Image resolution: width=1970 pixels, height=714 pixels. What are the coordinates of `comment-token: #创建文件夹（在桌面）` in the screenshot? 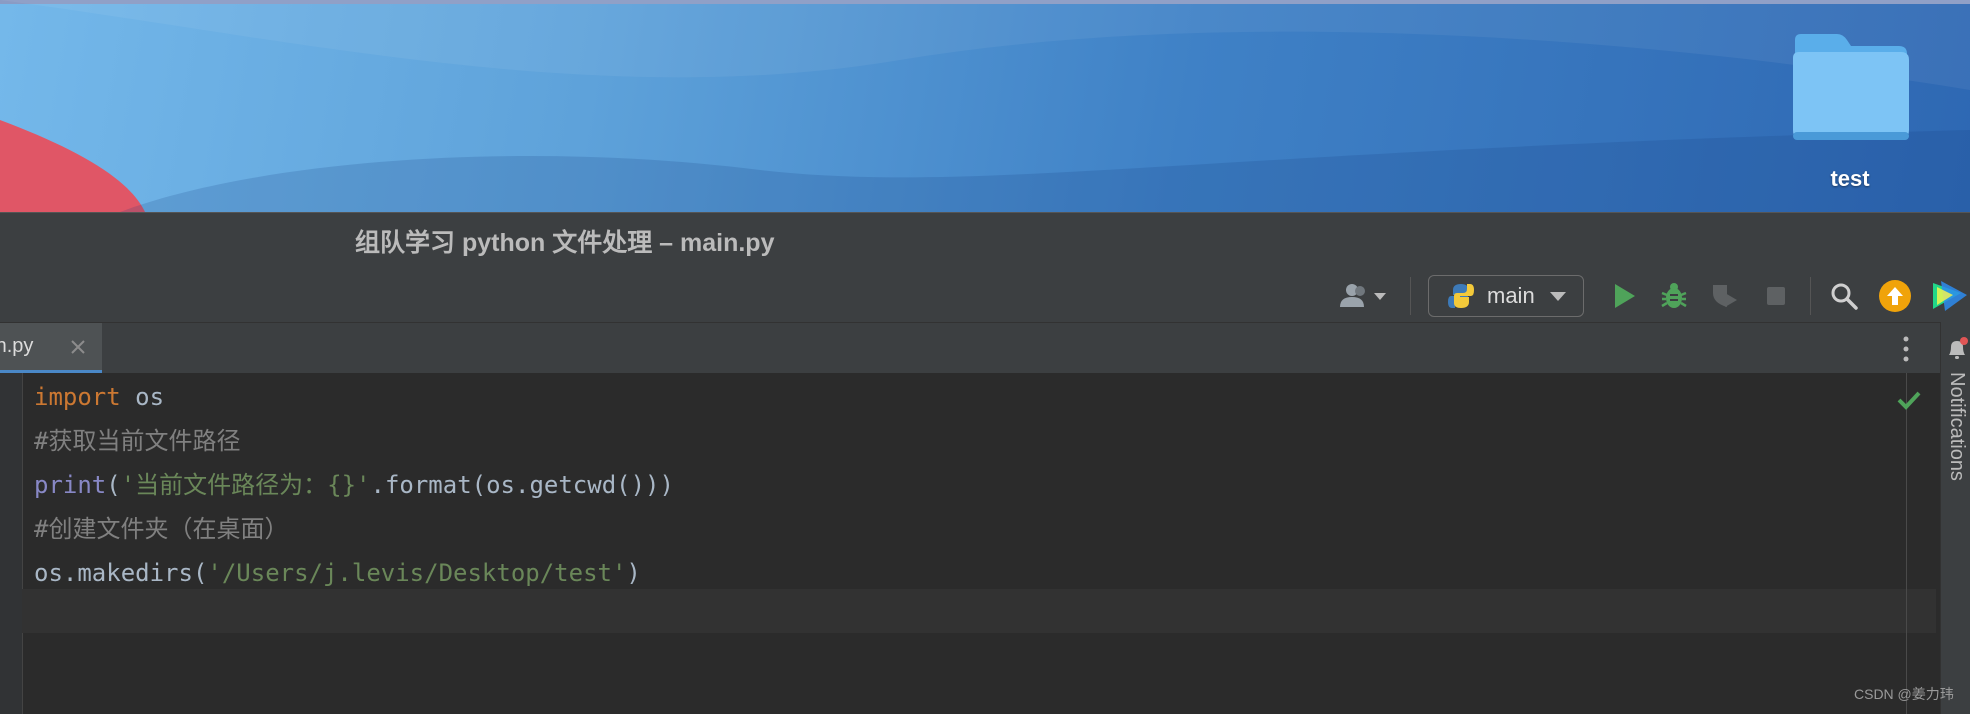 It's located at (161, 529).